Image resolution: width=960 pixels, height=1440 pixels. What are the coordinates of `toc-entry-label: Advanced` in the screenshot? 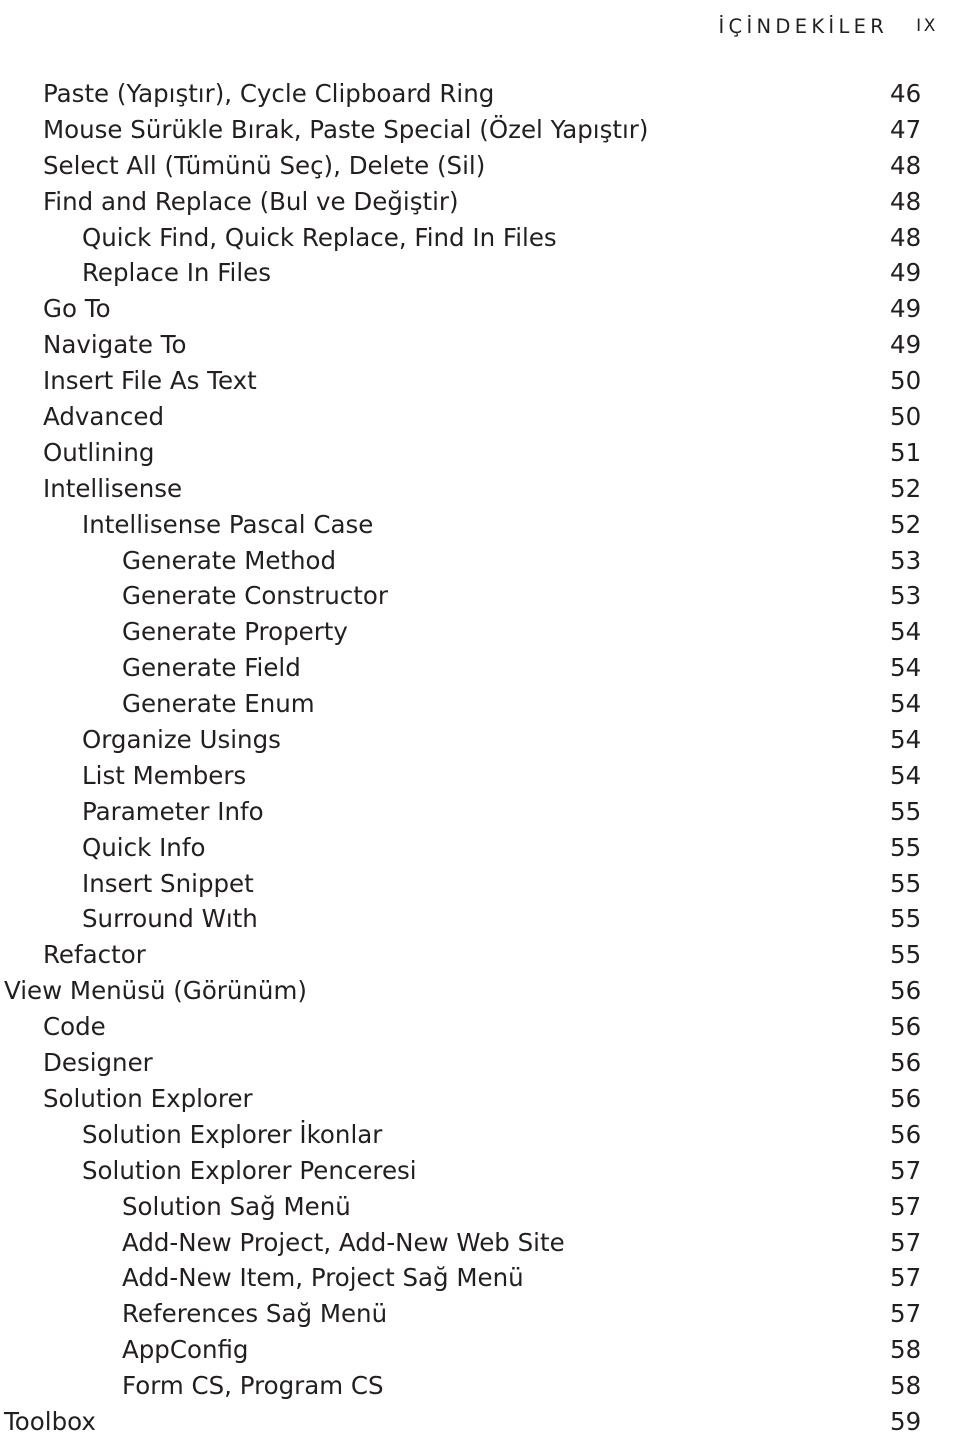 It's located at (104, 417).